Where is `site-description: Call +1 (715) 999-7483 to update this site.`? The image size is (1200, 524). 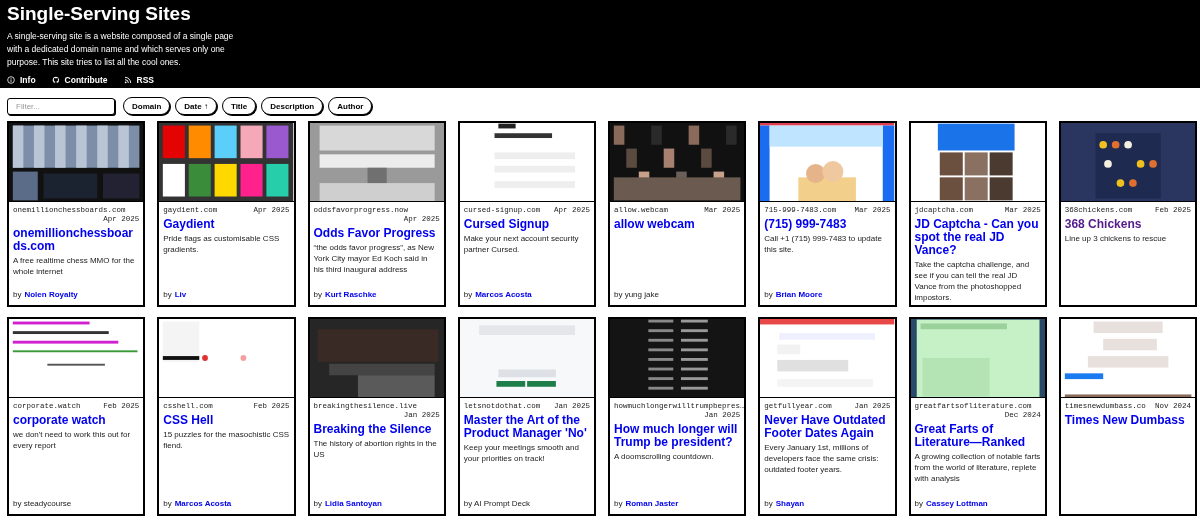 site-description: Call +1 (715) 999-7483 to update this site. is located at coordinates (823, 244).